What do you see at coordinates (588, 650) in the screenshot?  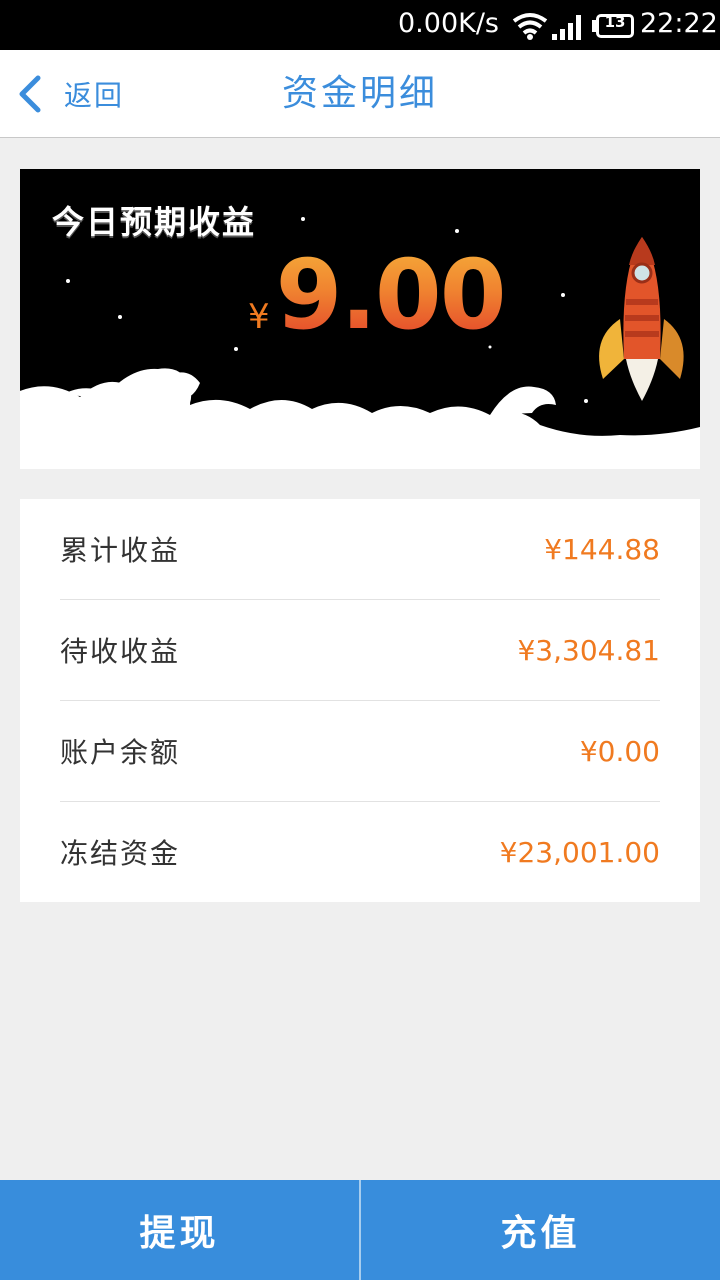 I see `row-value: ¥3,304.81` at bounding box center [588, 650].